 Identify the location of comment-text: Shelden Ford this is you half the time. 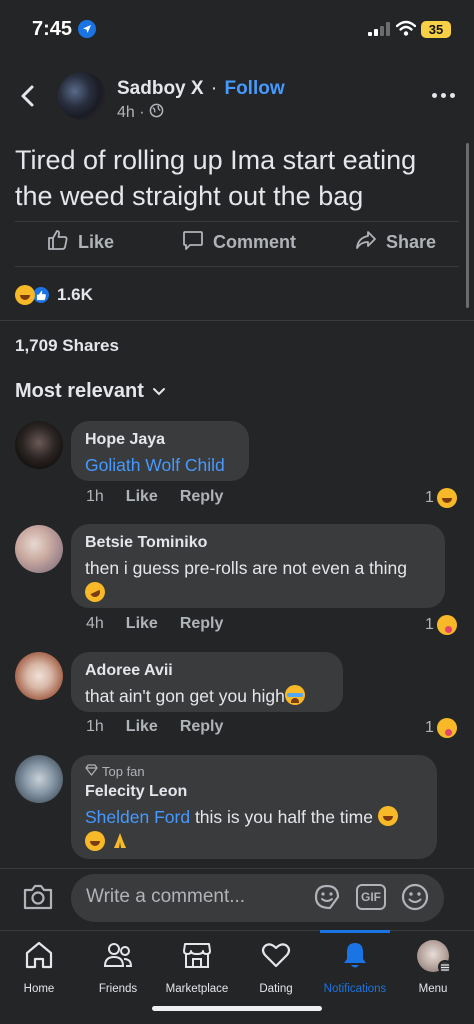
(254, 830).